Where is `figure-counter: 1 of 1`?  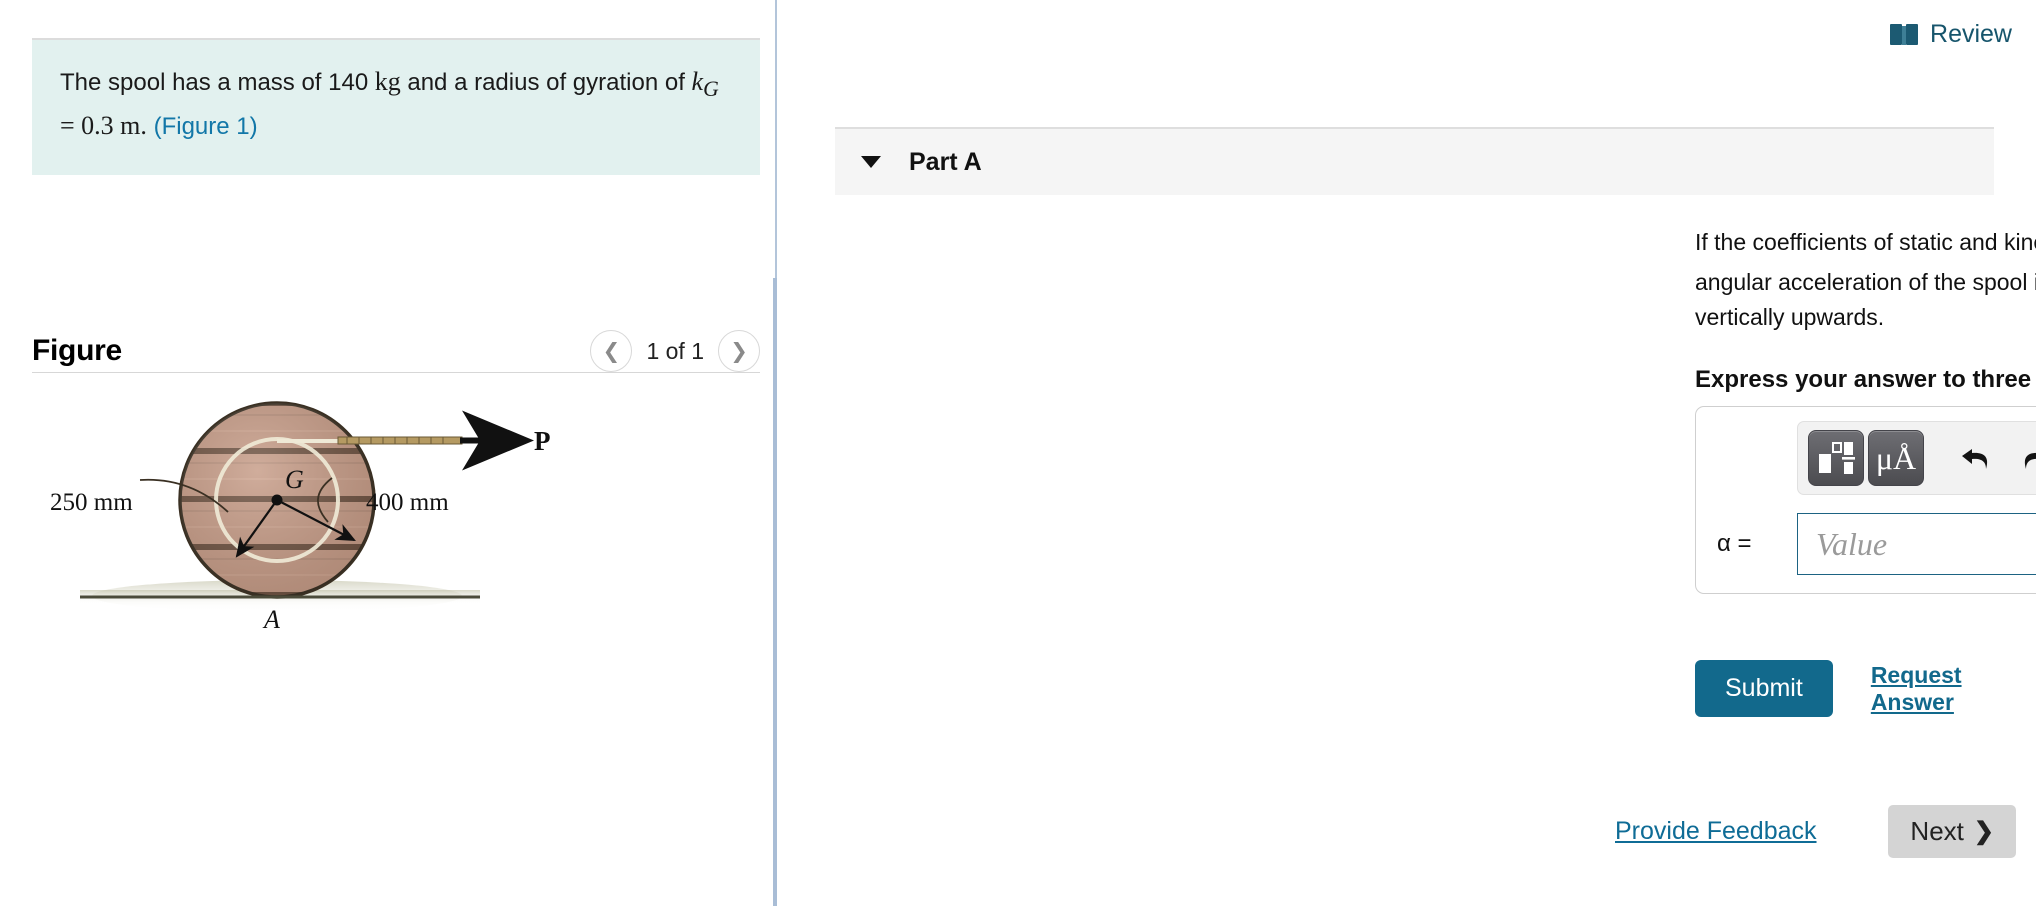
figure-counter: 1 of 1 is located at coordinates (675, 350).